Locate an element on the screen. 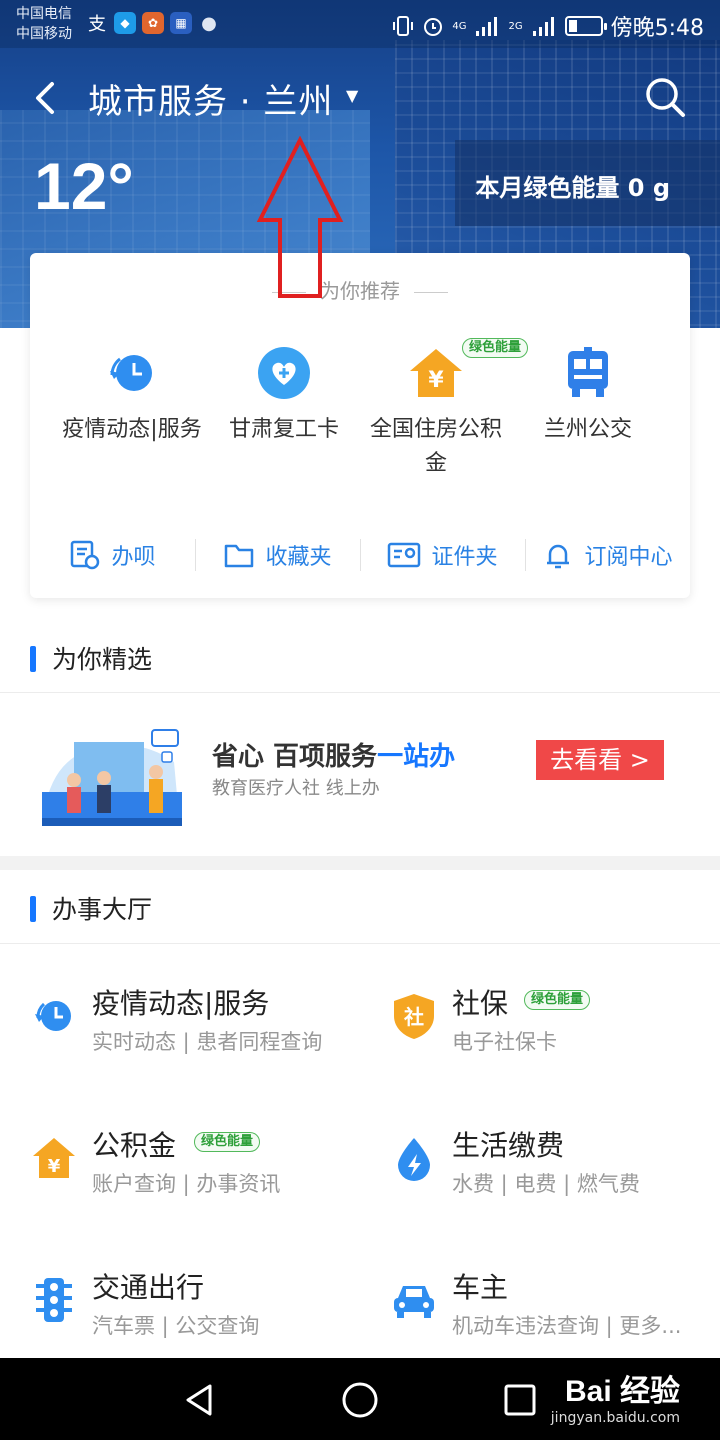 This screenshot has width=720, height=1440. alipay-icon: 支 is located at coordinates (97, 24).